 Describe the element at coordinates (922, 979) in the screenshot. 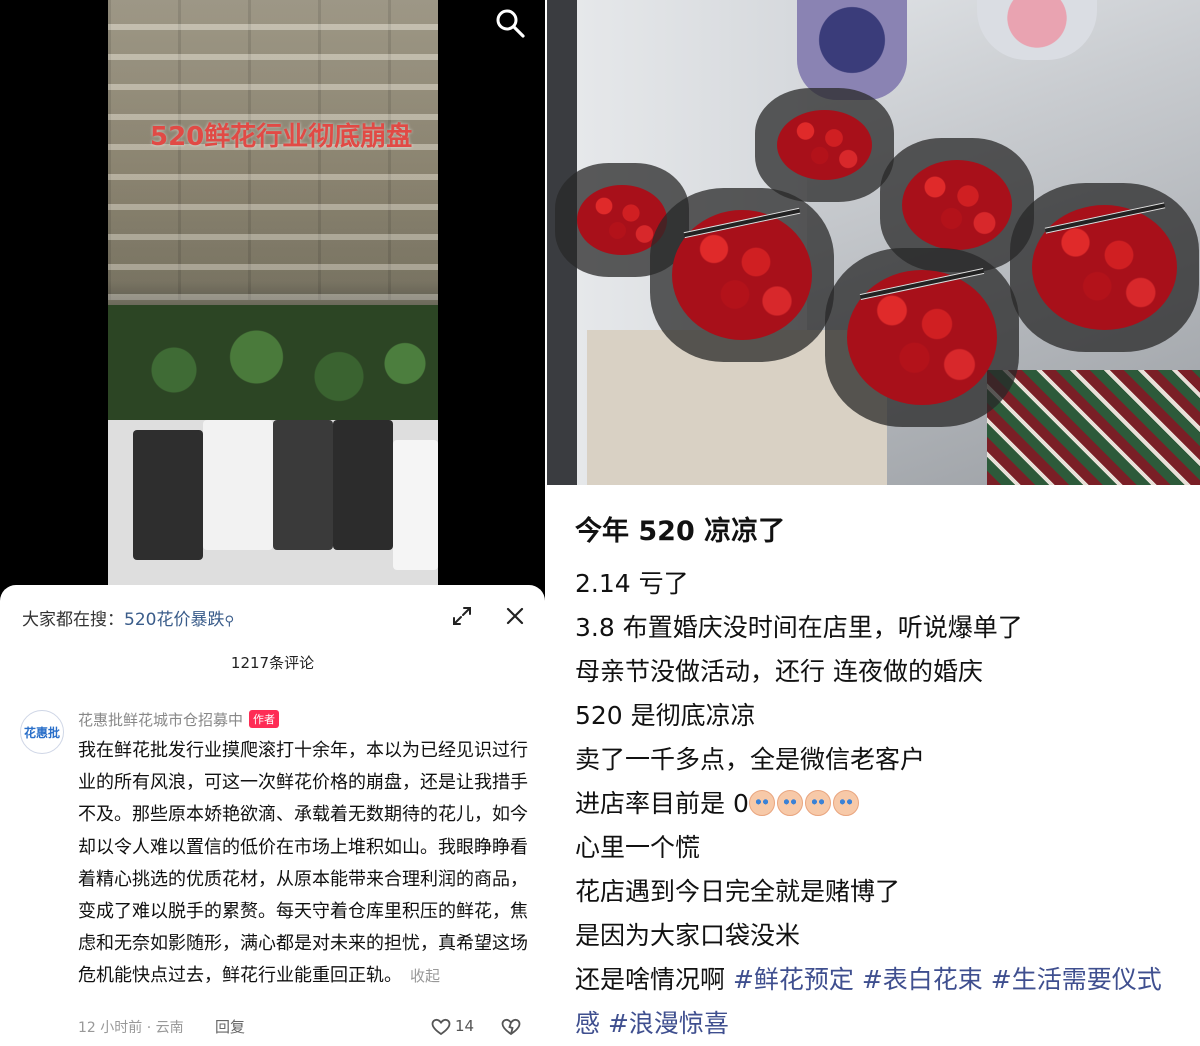

I see `hashtag-link: #表白花束` at that location.